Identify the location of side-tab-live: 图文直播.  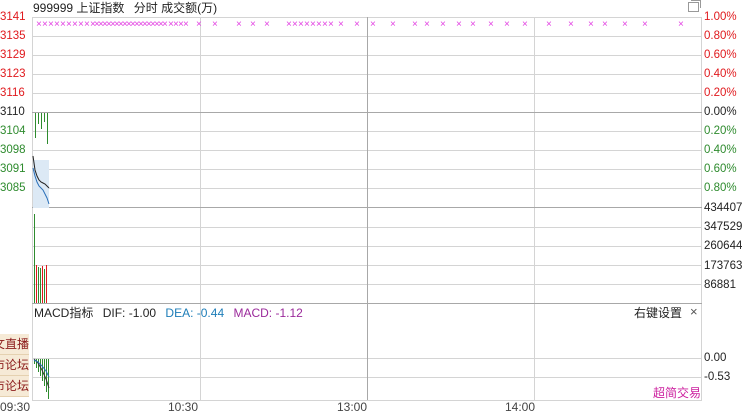
(14, 344).